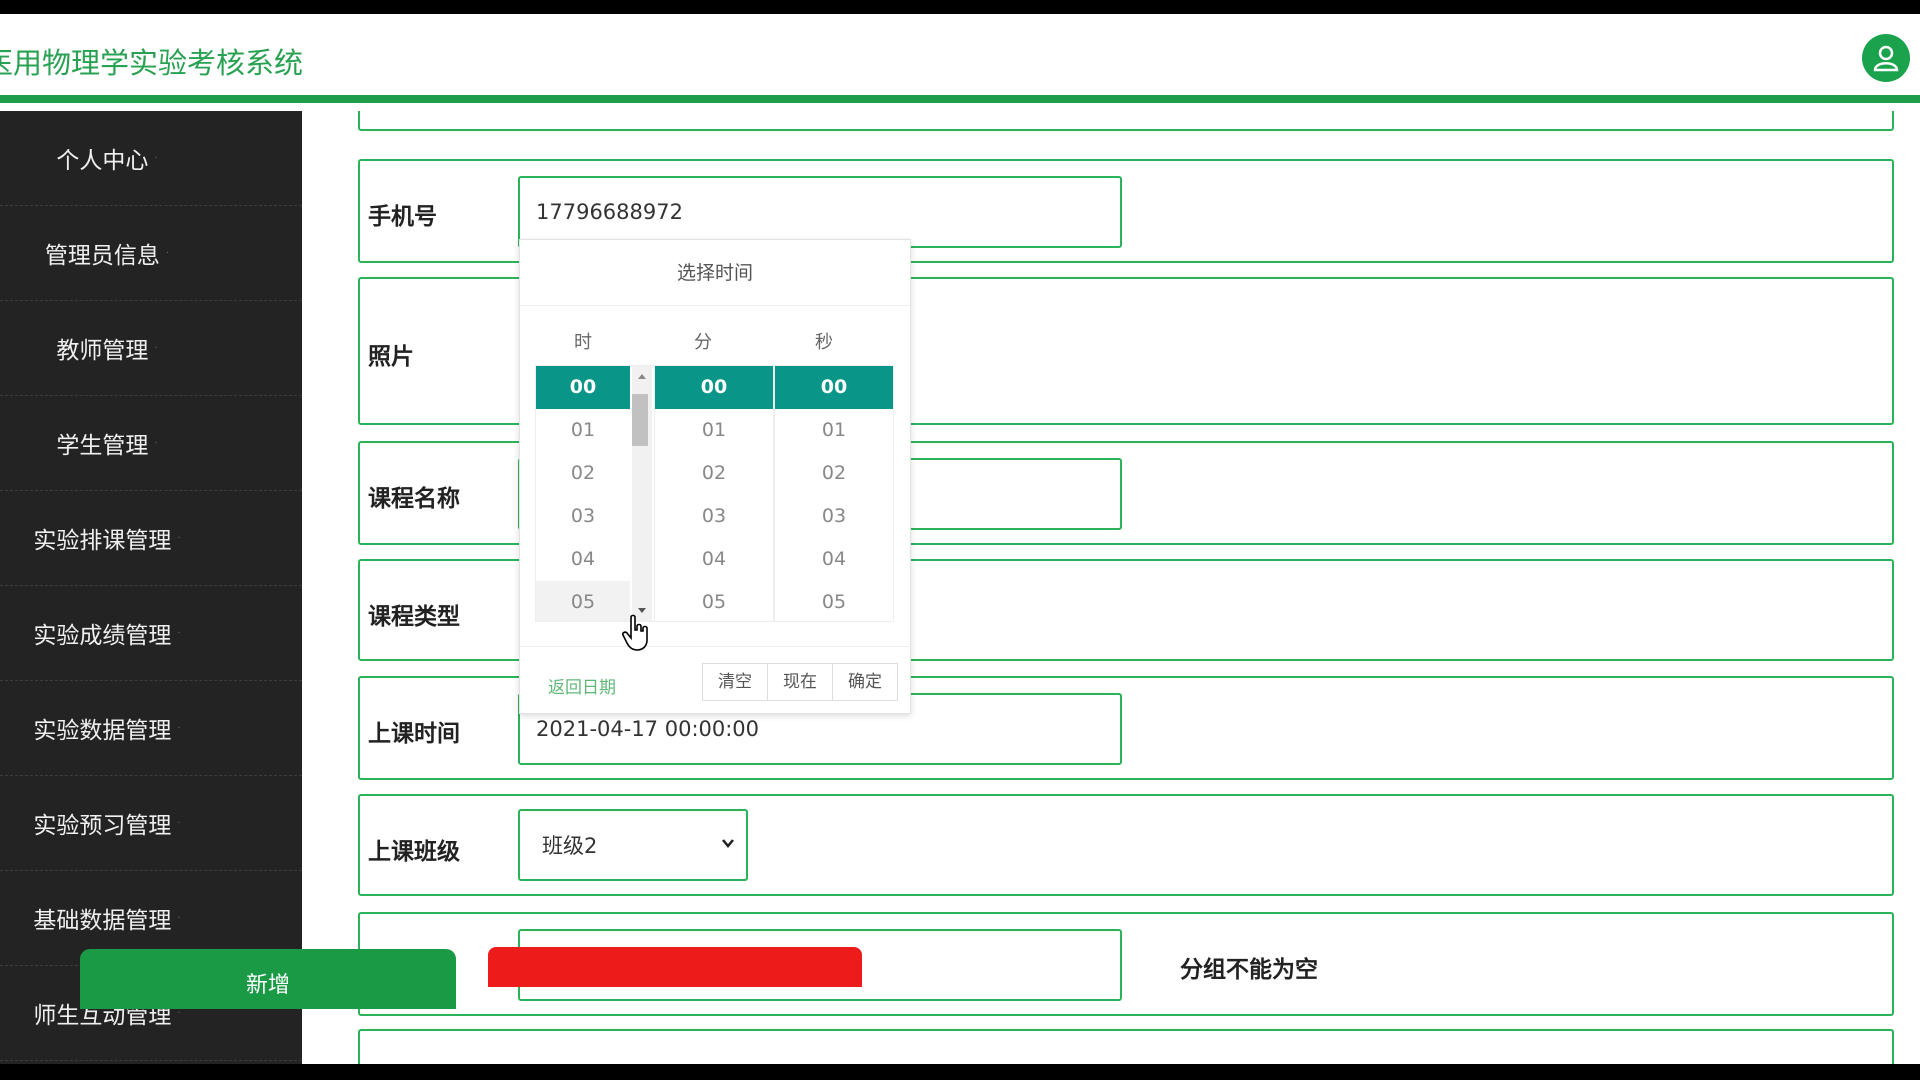 The height and width of the screenshot is (1080, 1920). Describe the element at coordinates (583, 342) in the screenshot. I see `hour-header: 时` at that location.